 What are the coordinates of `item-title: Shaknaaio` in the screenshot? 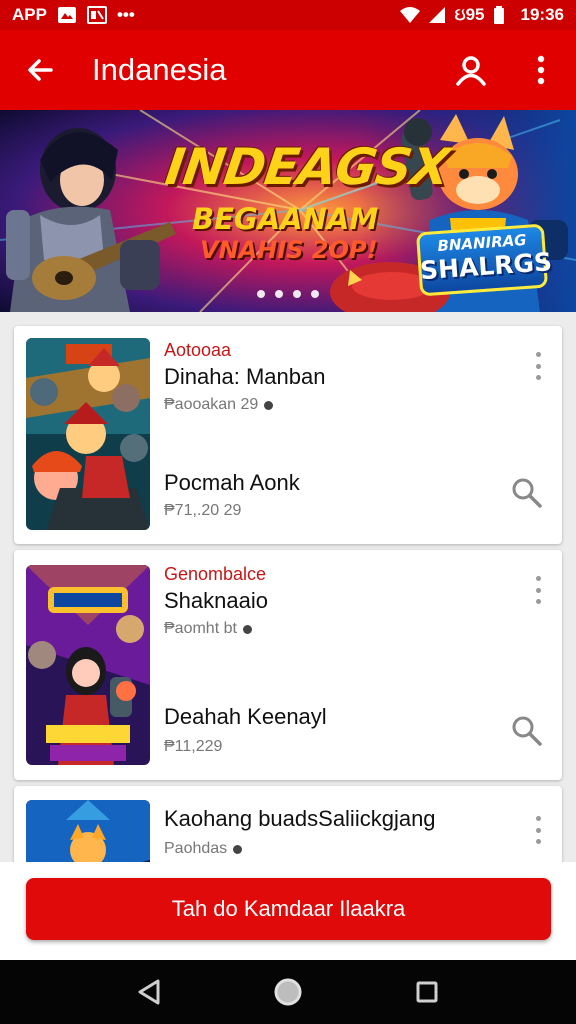 It's located at (216, 601).